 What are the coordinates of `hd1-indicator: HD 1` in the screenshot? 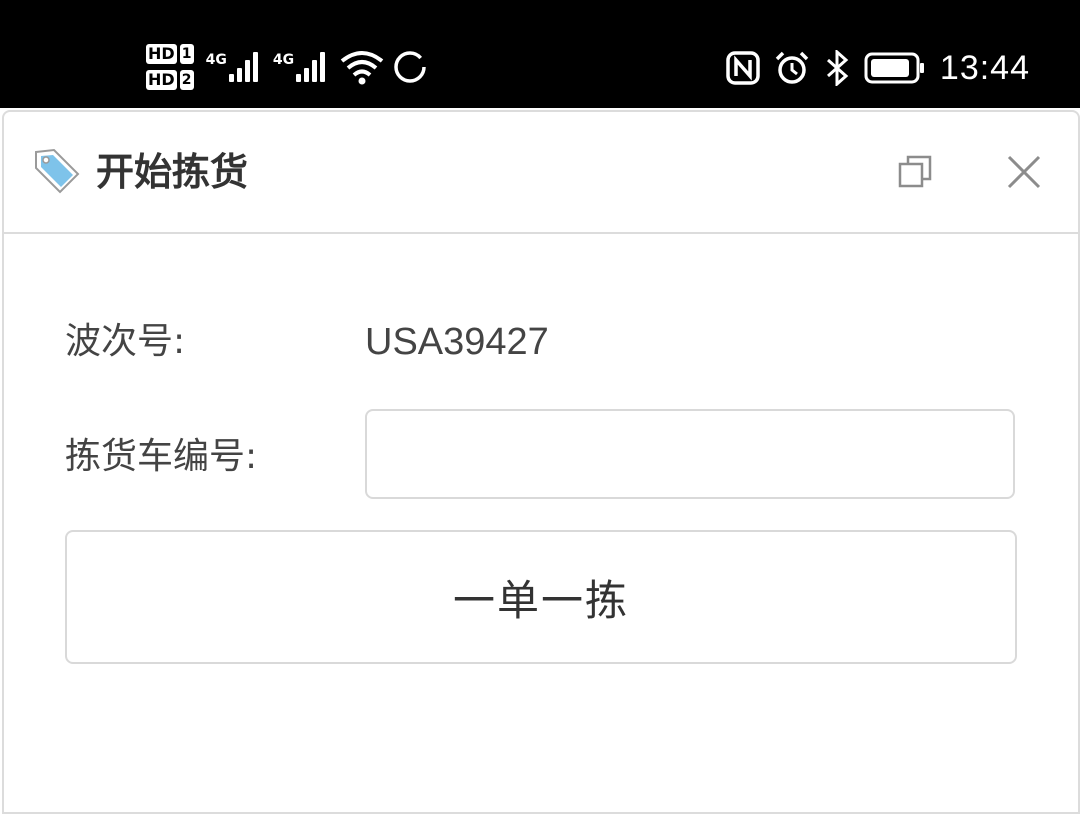 It's located at (170, 54).